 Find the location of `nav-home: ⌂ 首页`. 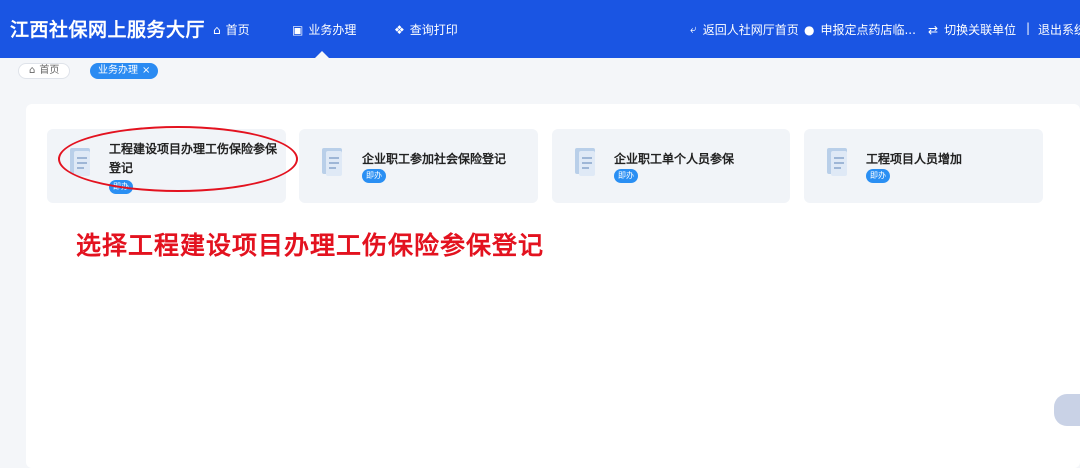

nav-home: ⌂ 首页 is located at coordinates (231, 29).